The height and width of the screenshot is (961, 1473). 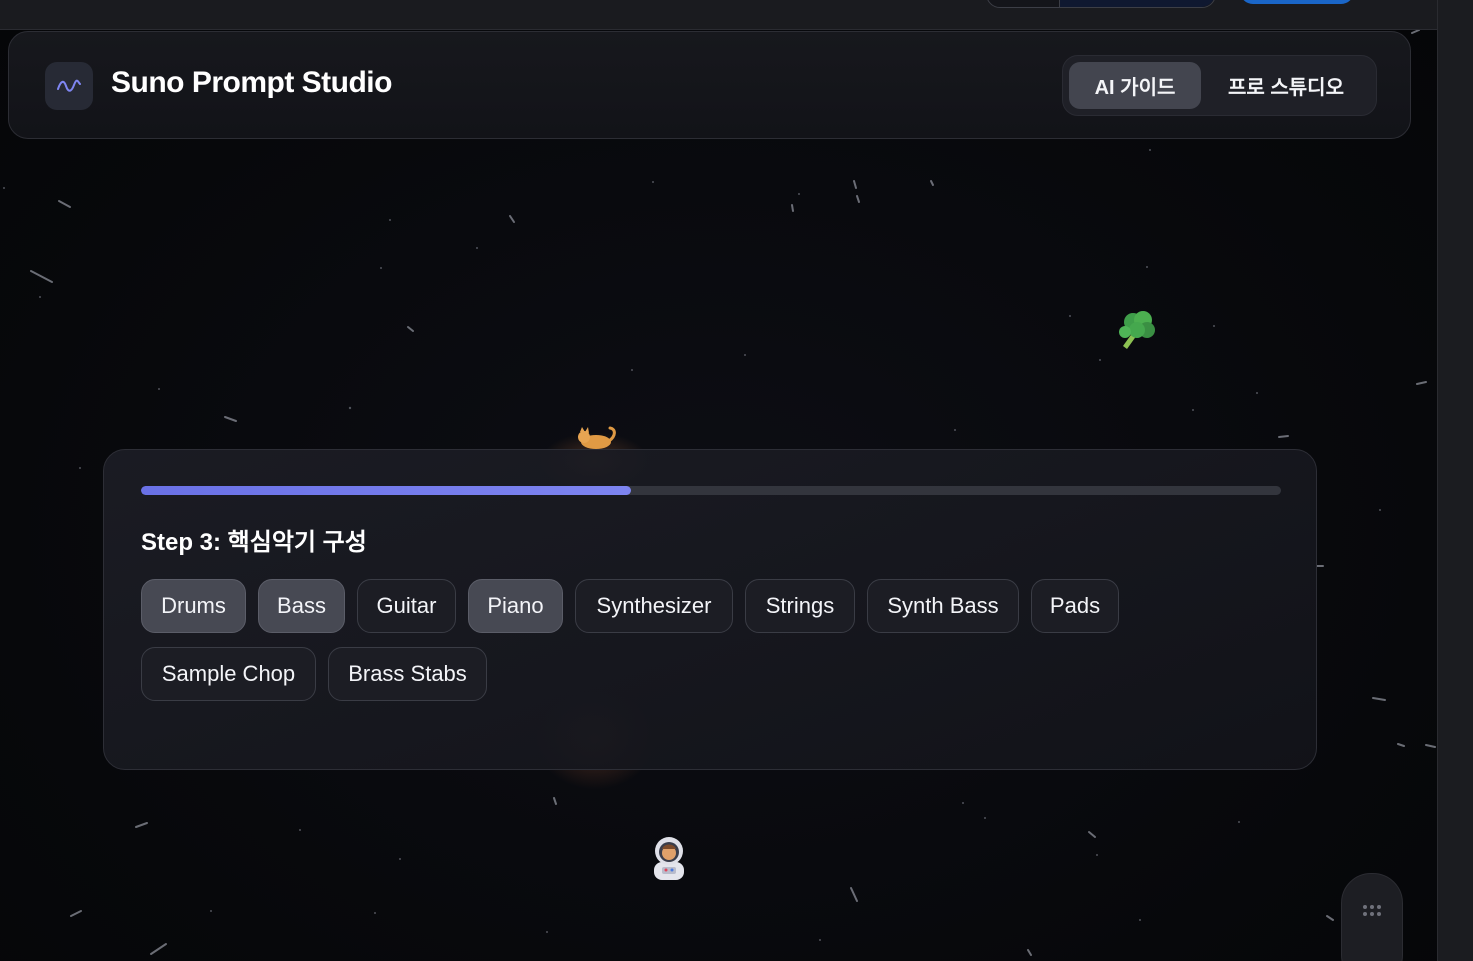 What do you see at coordinates (251, 82) in the screenshot?
I see `app-title: Suno Prompt Studio` at bounding box center [251, 82].